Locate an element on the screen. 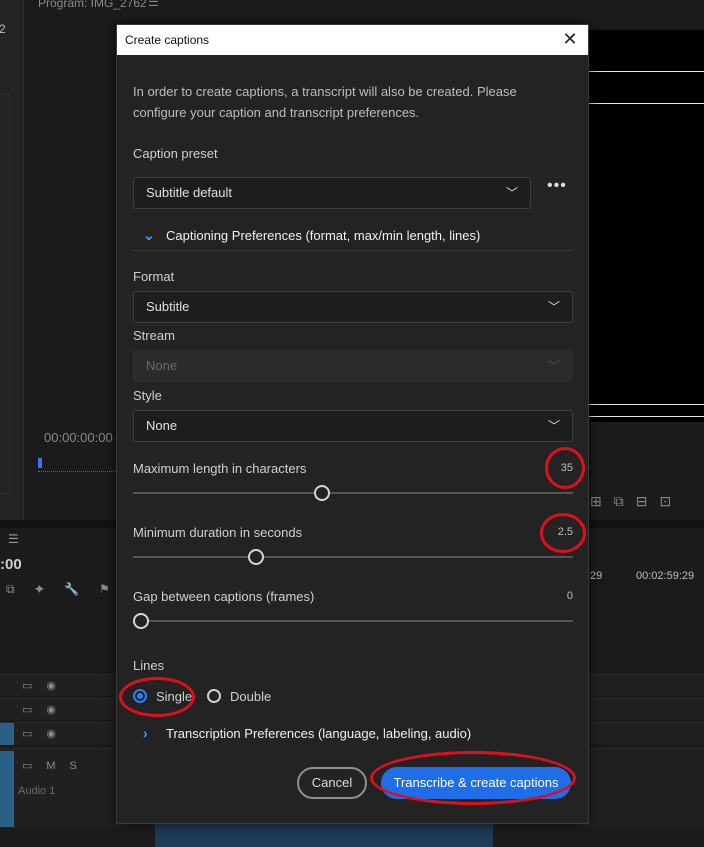 The height and width of the screenshot is (847, 704). style-select: None ﹀ is located at coordinates (353, 426).